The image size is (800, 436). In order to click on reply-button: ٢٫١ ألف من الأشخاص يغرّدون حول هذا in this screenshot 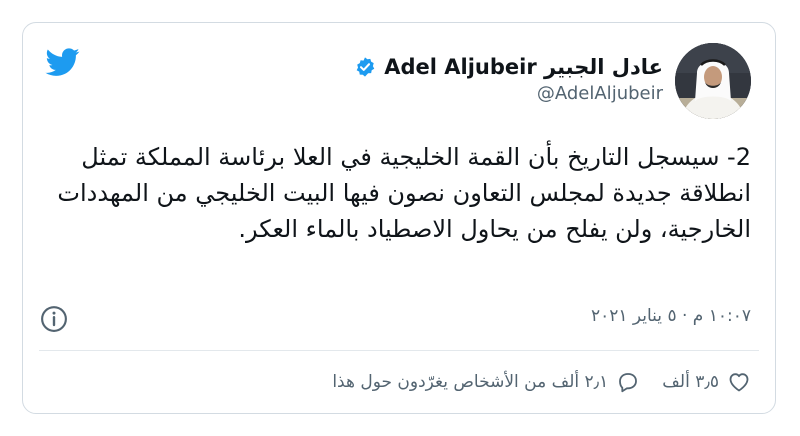, I will do `click(486, 382)`.